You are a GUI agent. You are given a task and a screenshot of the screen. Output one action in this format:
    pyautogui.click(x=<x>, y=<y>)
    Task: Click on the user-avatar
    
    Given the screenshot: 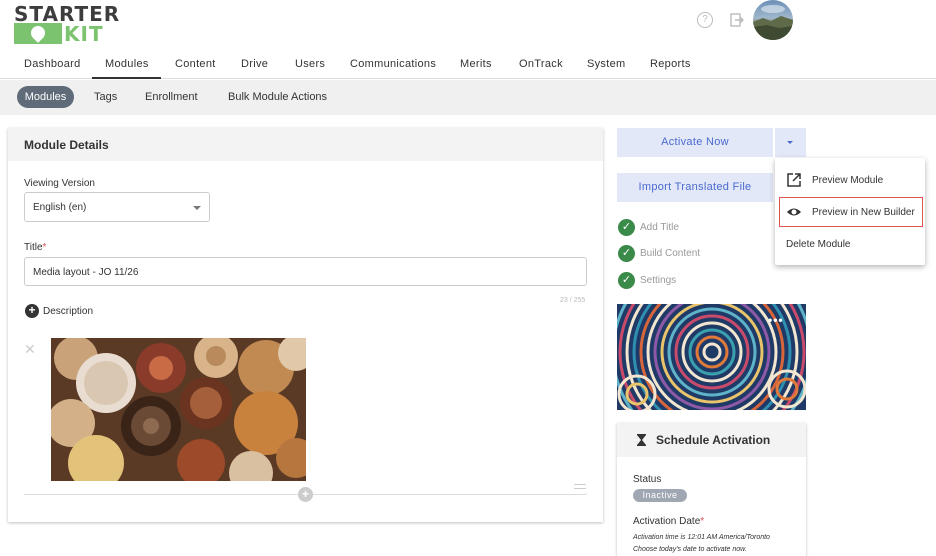 What is the action you would take?
    pyautogui.click(x=773, y=20)
    